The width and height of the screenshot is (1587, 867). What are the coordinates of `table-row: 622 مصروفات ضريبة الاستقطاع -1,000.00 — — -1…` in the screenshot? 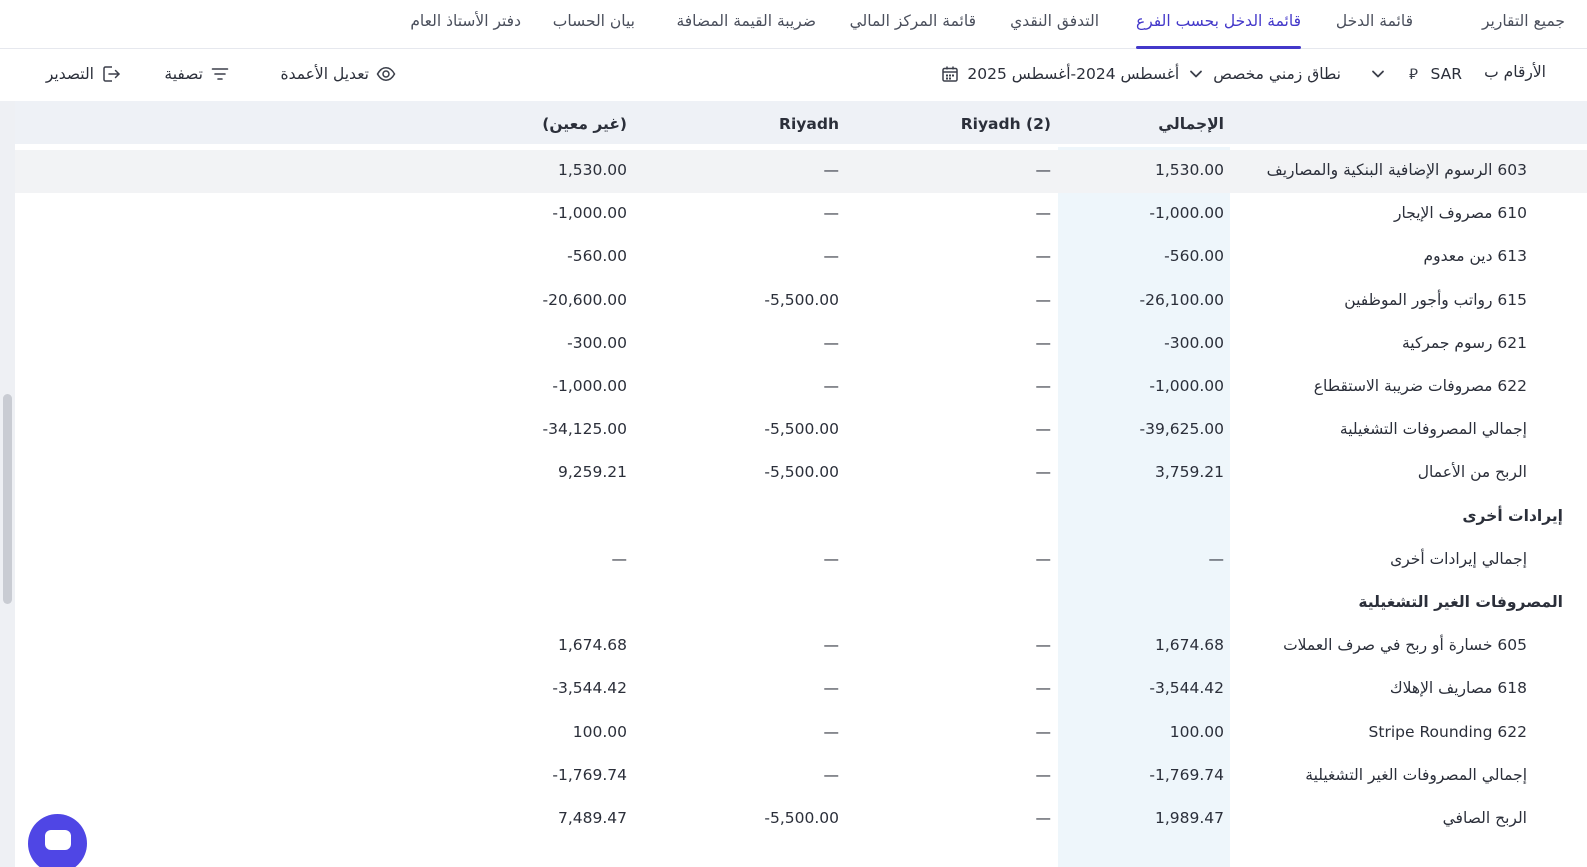 It's located at (801, 387).